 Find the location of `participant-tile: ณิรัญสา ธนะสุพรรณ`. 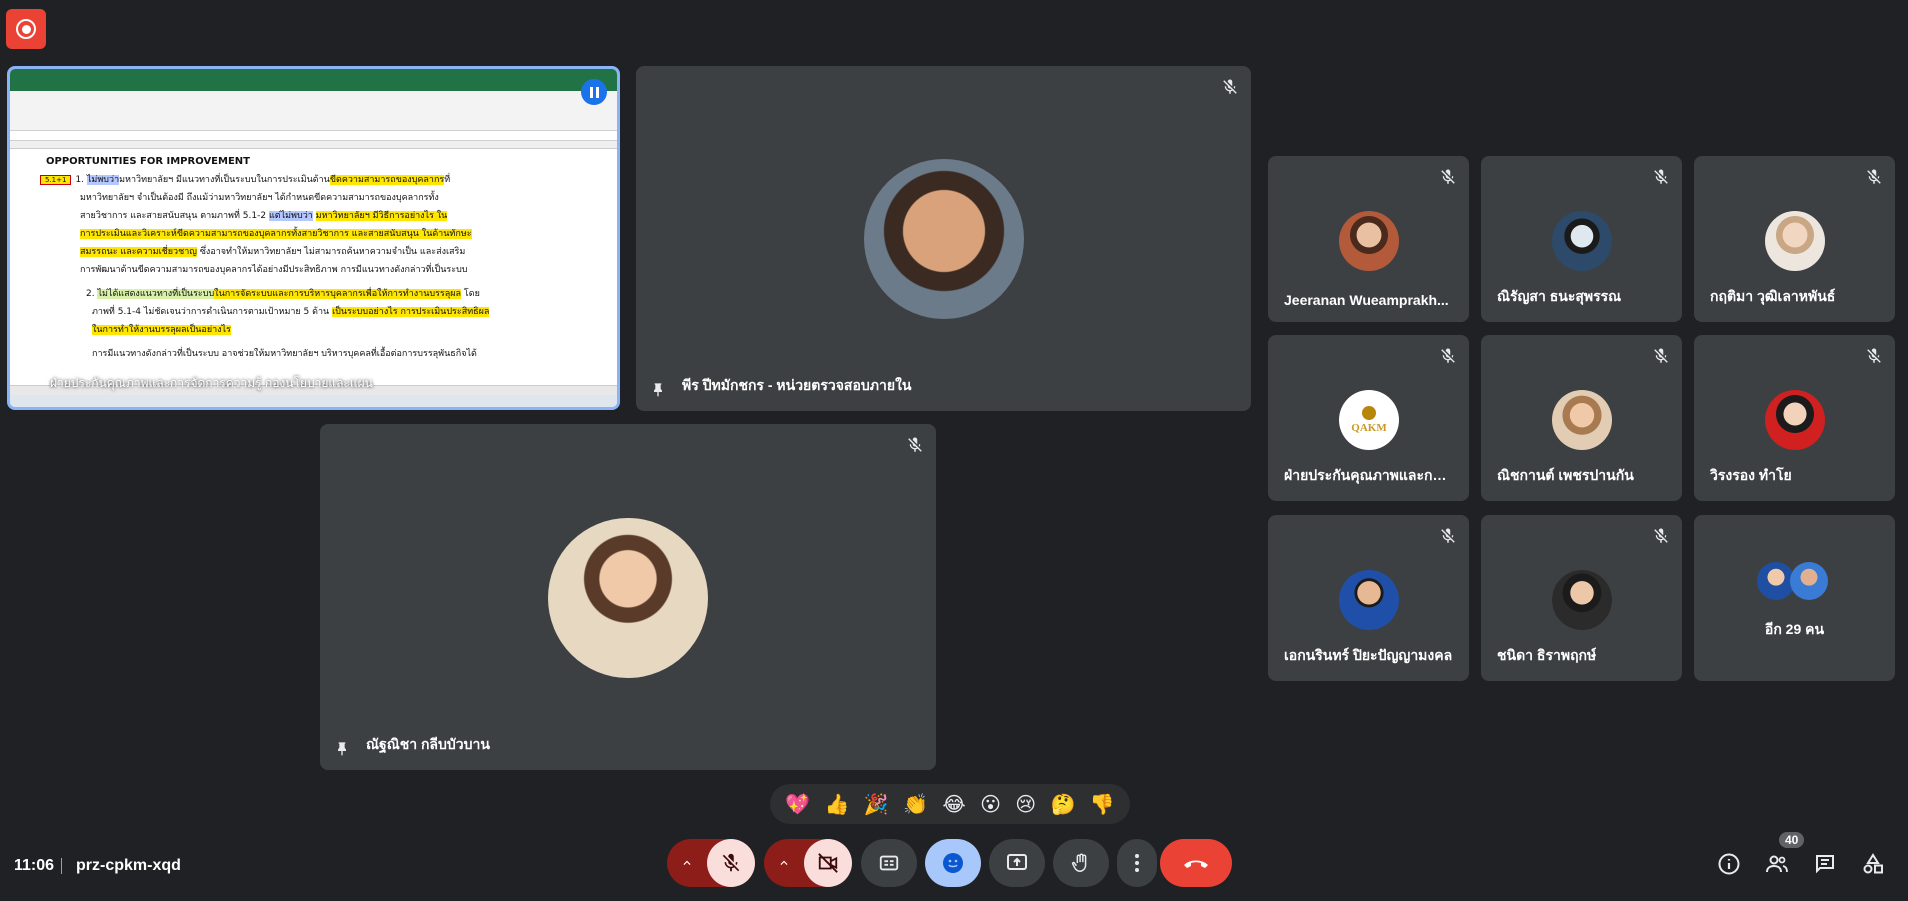

participant-tile: ณิรัญสา ธนะสุพรรณ is located at coordinates (1581, 239).